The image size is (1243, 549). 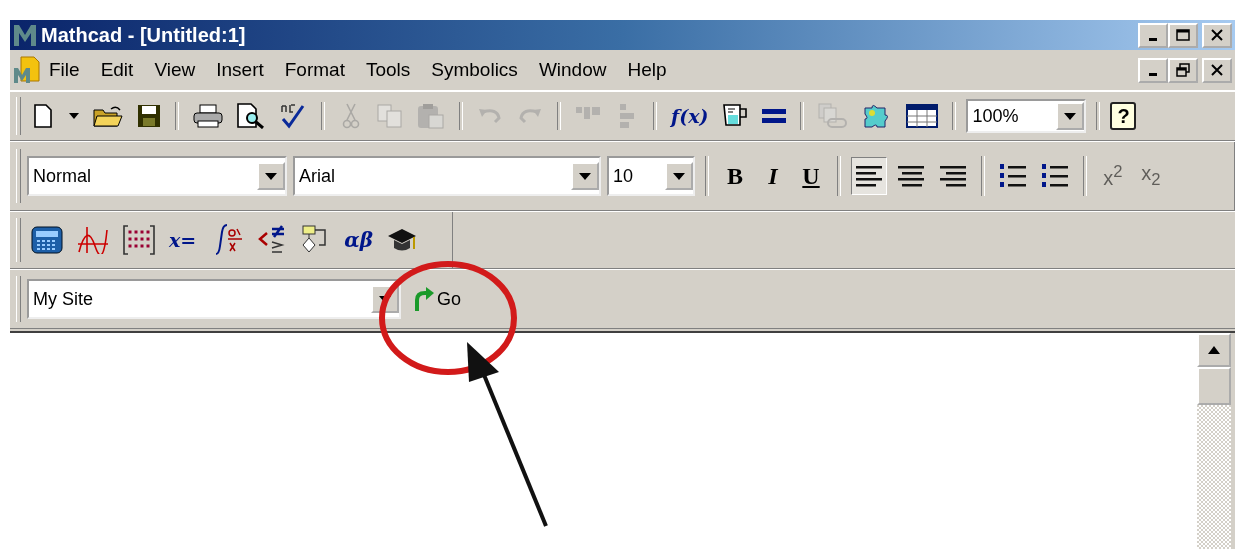 I want to click on font-dropdown: Arial, so click(x=447, y=176).